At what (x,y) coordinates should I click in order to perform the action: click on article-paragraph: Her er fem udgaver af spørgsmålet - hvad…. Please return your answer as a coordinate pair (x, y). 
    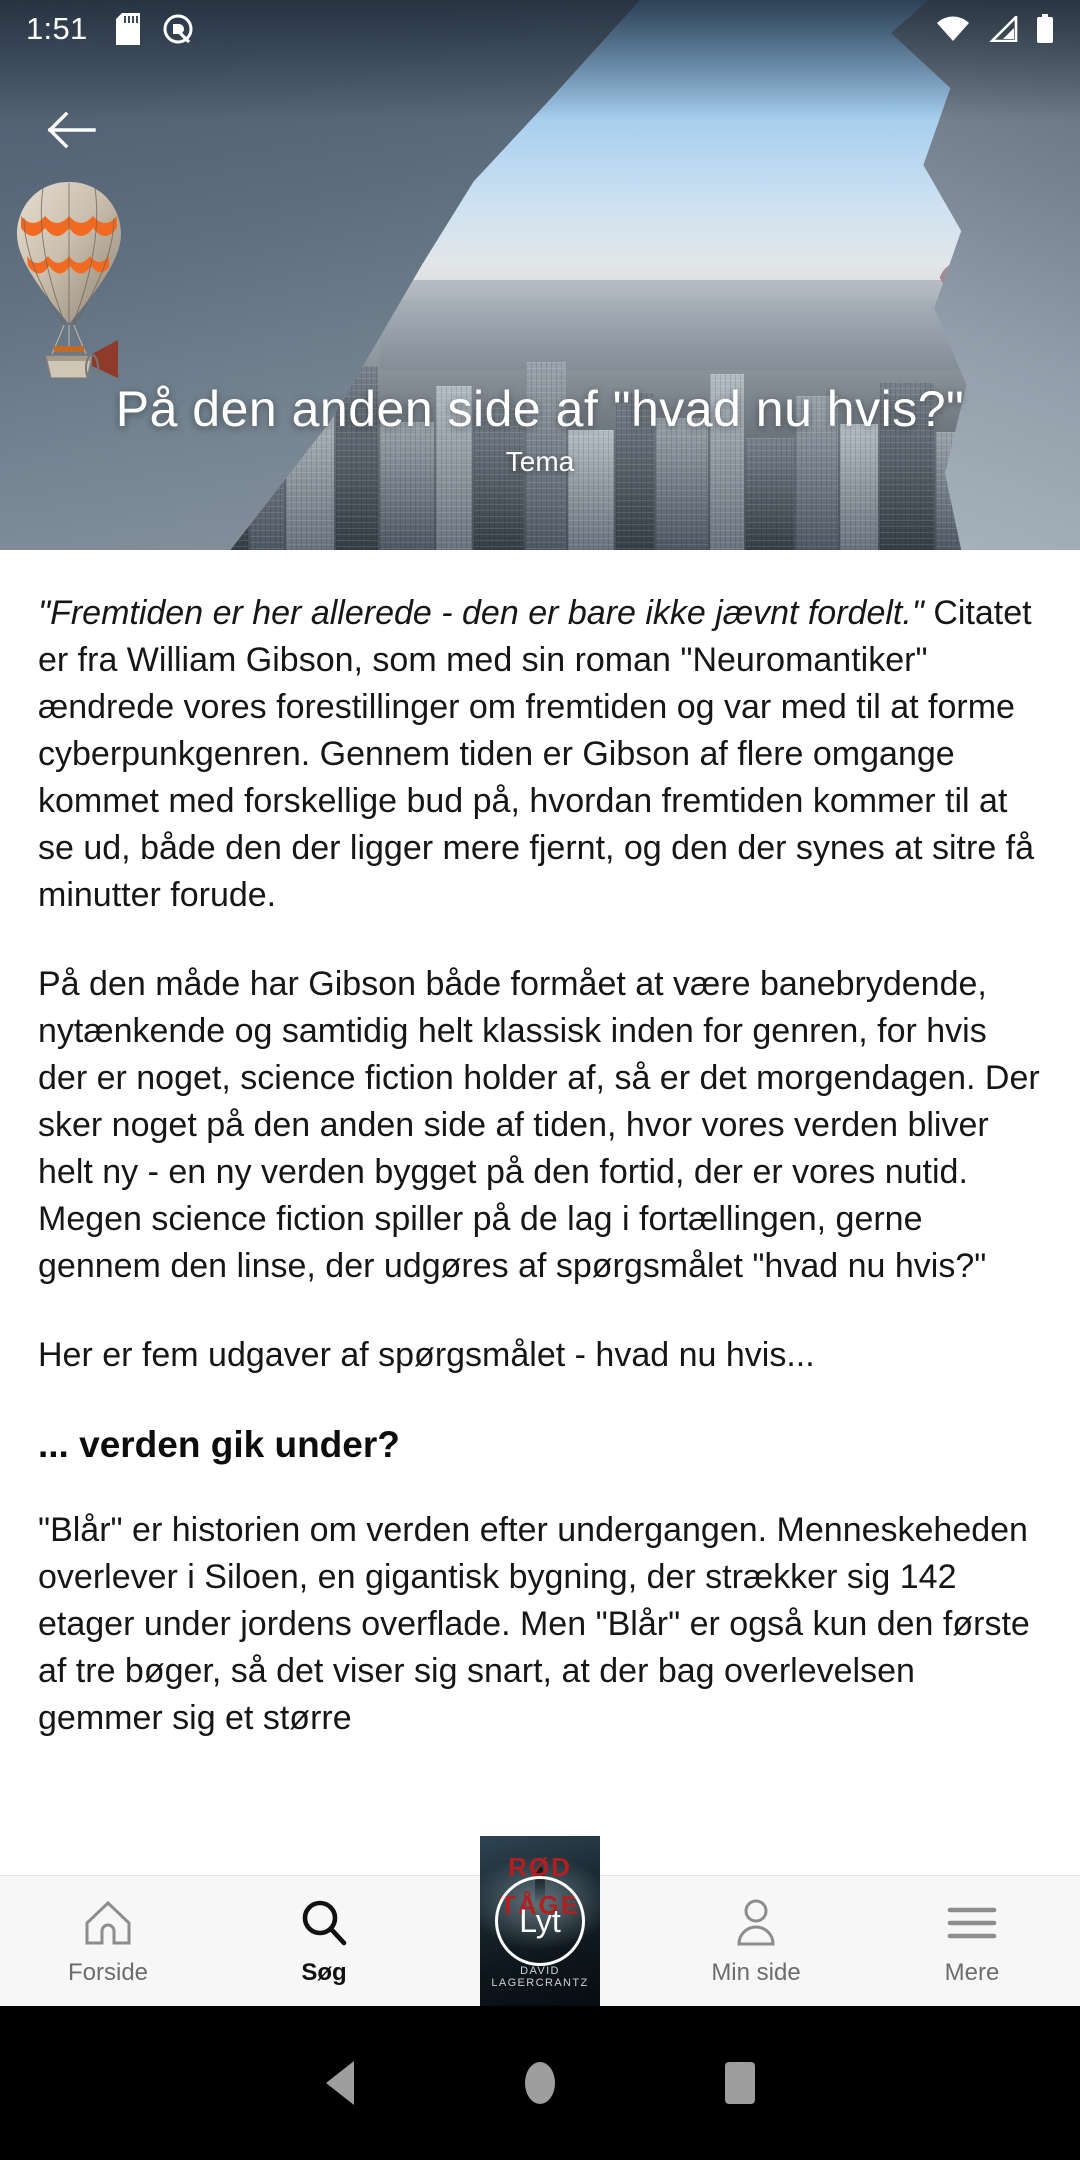
    Looking at the image, I should click on (426, 1355).